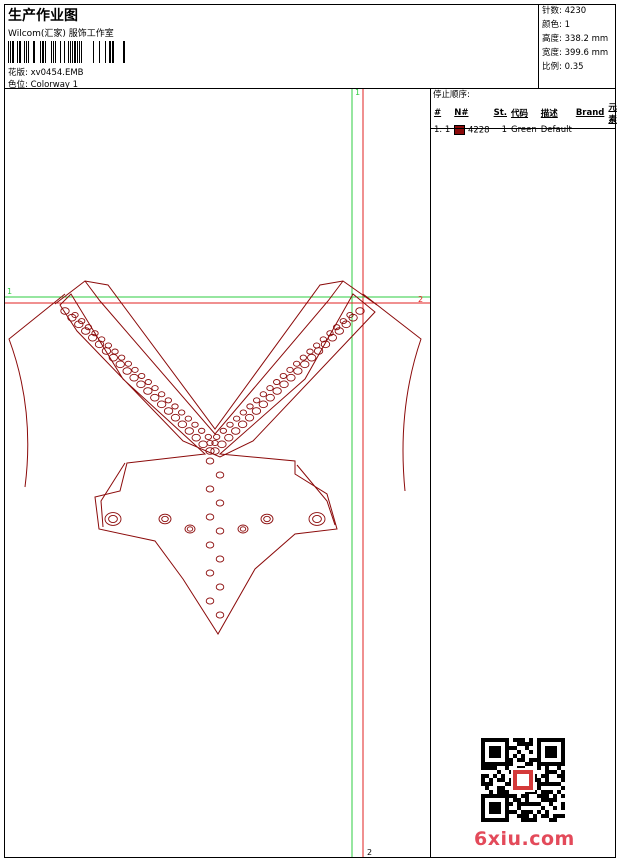 The image size is (620, 860). I want to click on stop-sequence-title: 停止顺序:, so click(451, 95).